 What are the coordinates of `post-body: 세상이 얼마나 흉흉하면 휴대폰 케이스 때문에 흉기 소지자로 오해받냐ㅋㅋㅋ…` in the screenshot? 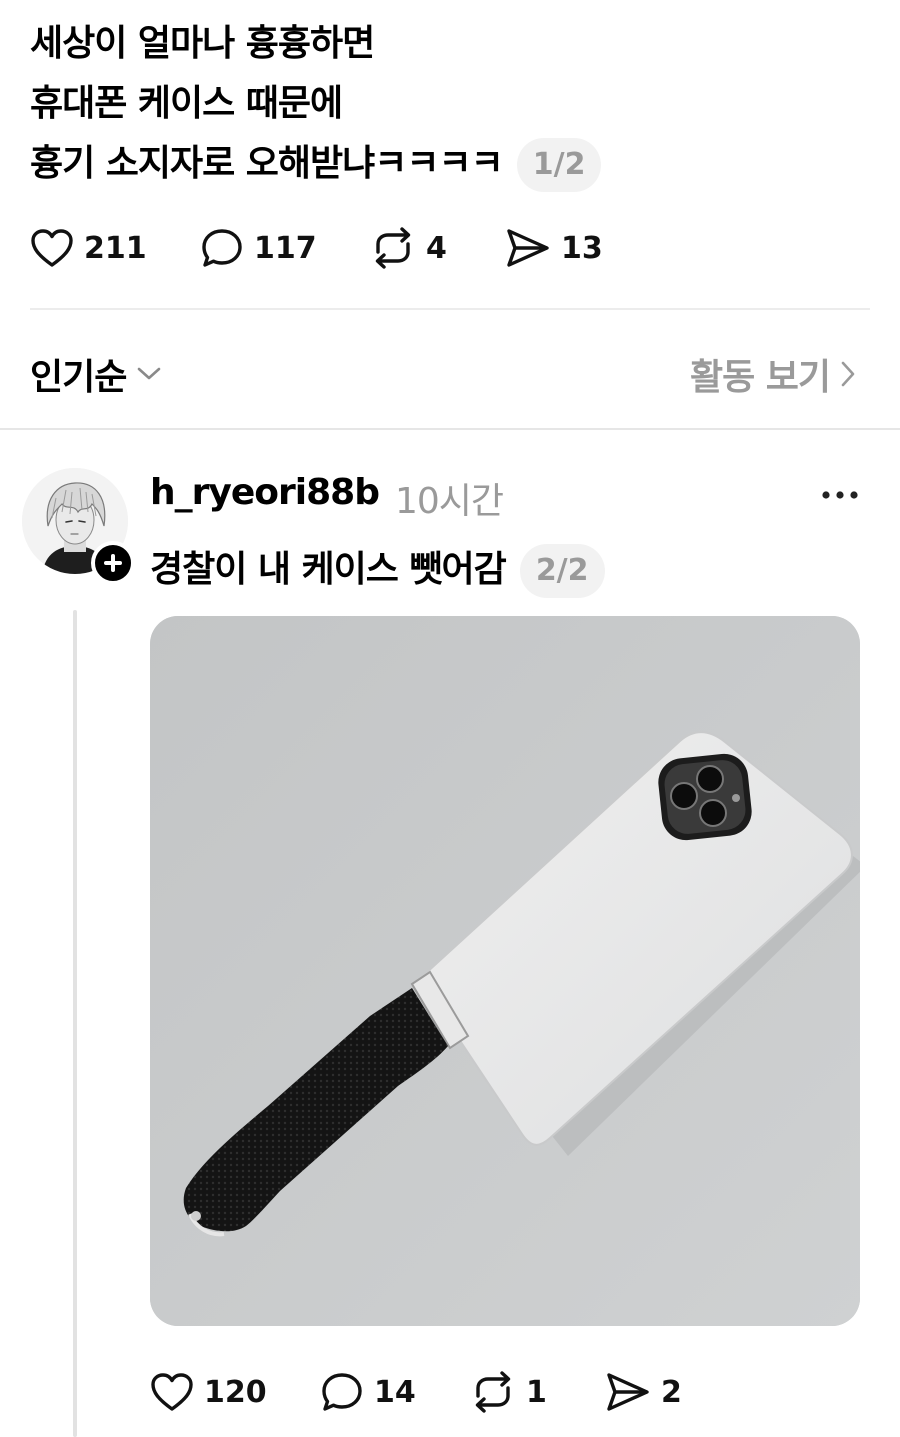 It's located at (450, 104).